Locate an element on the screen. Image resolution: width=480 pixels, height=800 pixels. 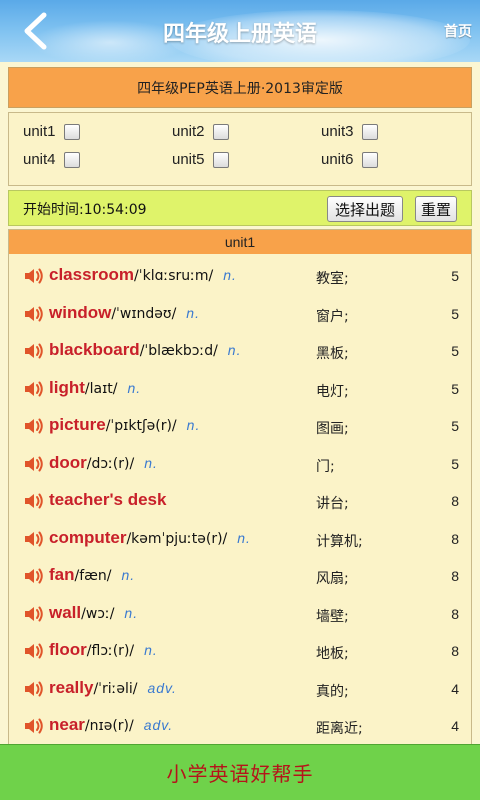
word-entry: classroom/ˈklɑːsruːm/n. is located at coordinates (143, 275).